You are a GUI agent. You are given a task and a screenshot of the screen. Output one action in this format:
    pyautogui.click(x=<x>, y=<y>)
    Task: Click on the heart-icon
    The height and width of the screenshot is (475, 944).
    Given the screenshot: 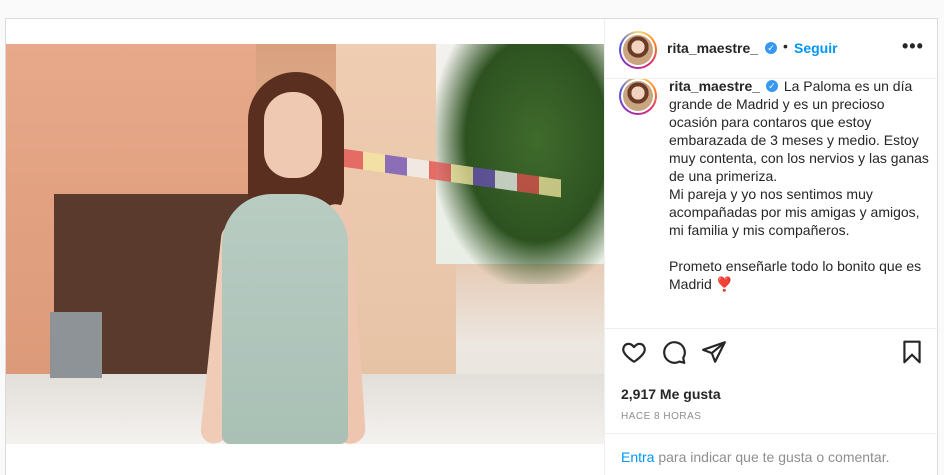 What is the action you would take?
    pyautogui.click(x=634, y=352)
    